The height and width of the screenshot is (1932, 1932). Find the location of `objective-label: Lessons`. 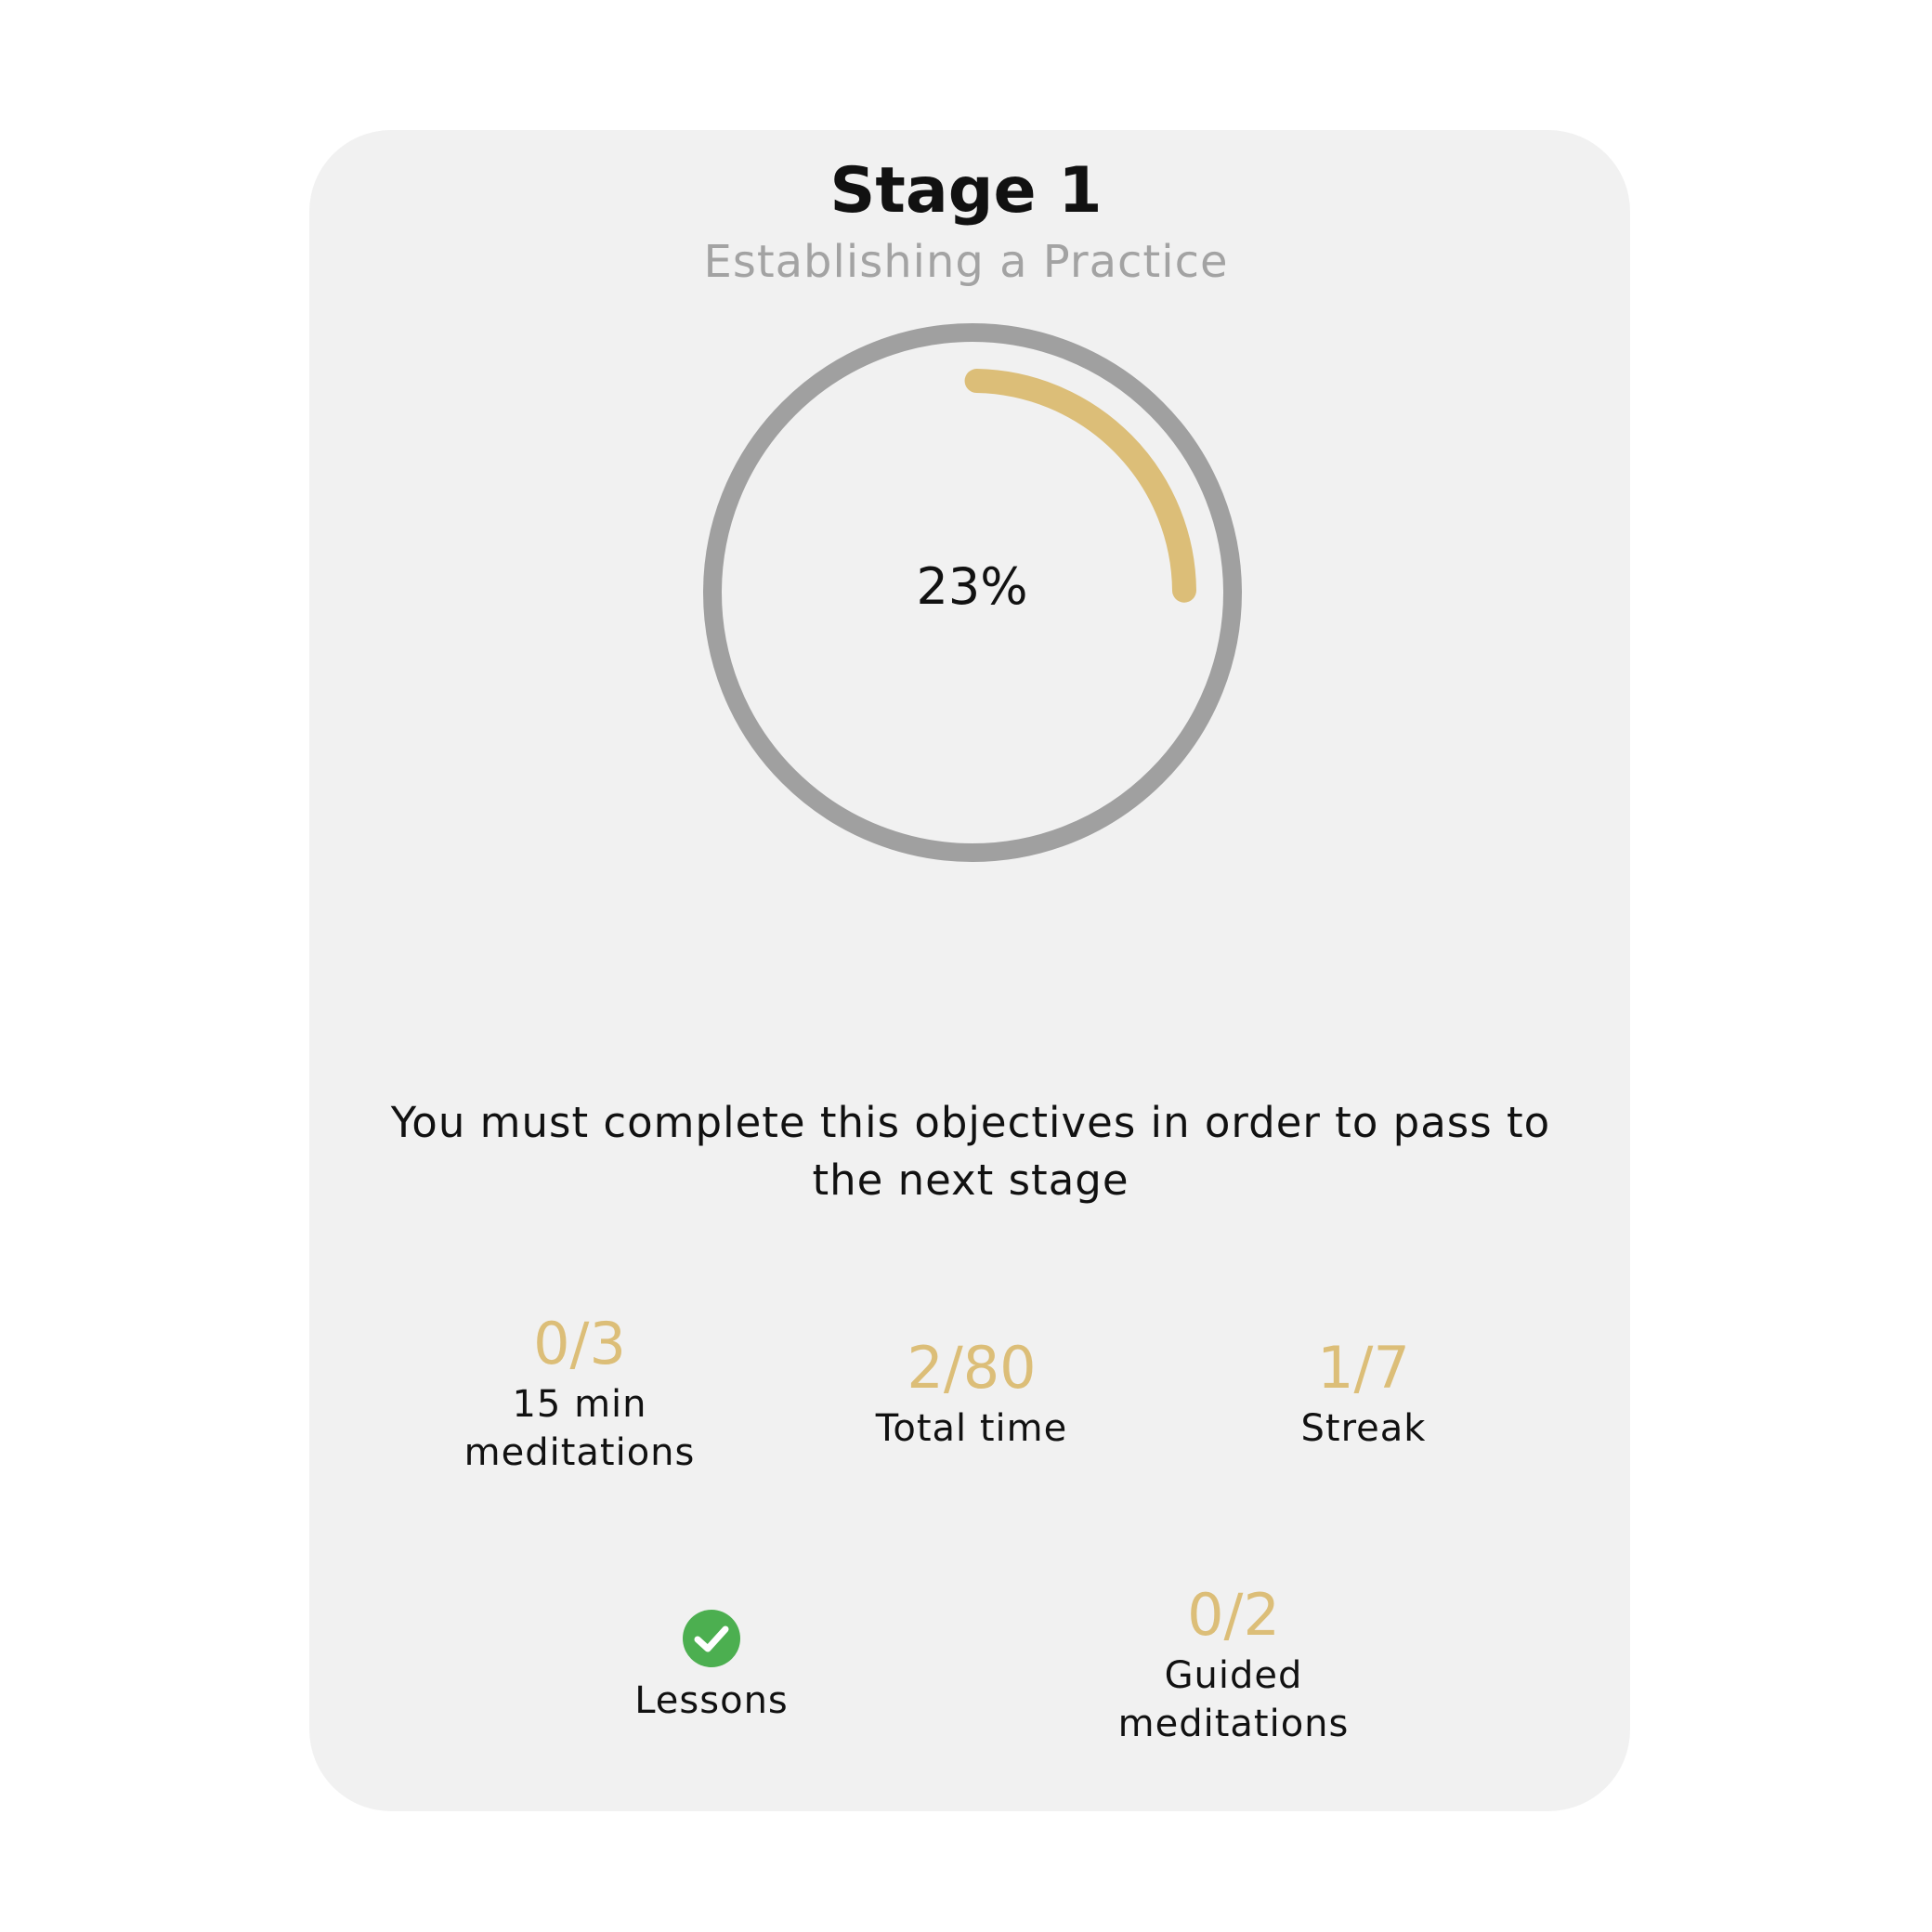

objective-label: Lessons is located at coordinates (711, 1700).